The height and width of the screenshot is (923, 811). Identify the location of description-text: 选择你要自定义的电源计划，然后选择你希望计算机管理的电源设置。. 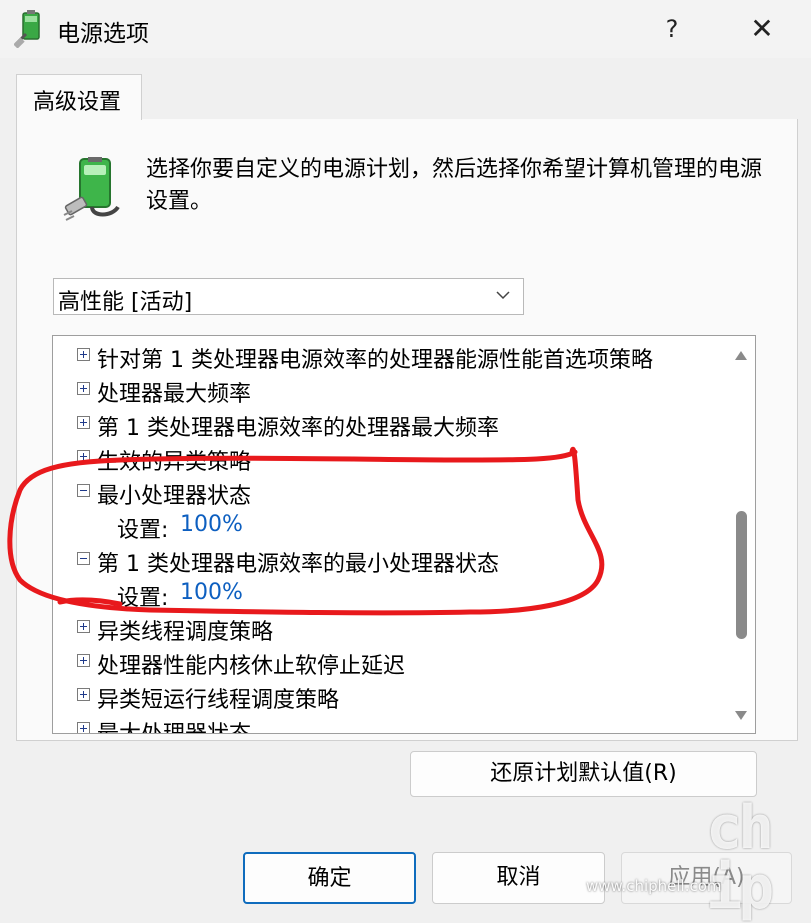
(454, 185).